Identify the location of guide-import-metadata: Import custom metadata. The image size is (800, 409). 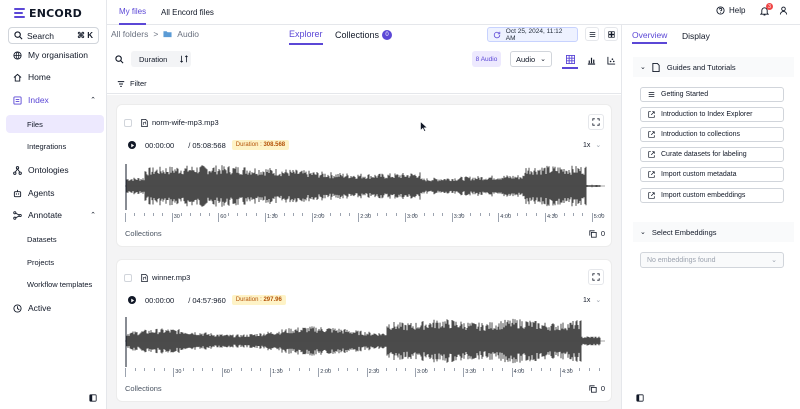
(712, 174).